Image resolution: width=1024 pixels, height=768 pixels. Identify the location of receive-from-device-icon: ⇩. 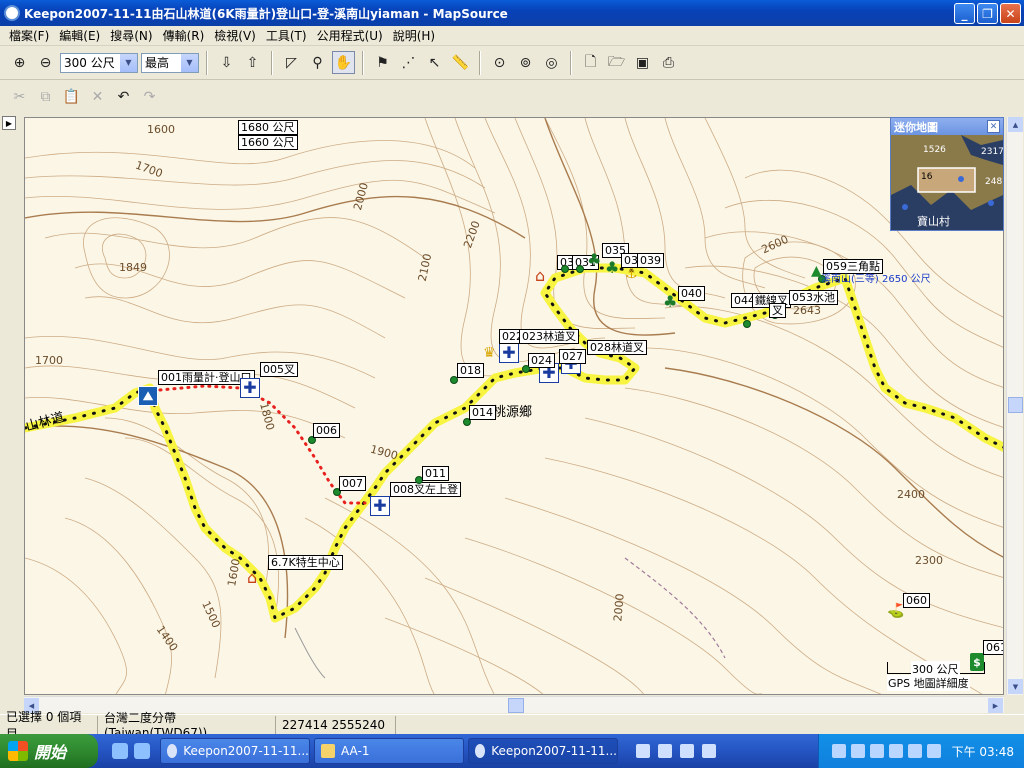
(226, 62).